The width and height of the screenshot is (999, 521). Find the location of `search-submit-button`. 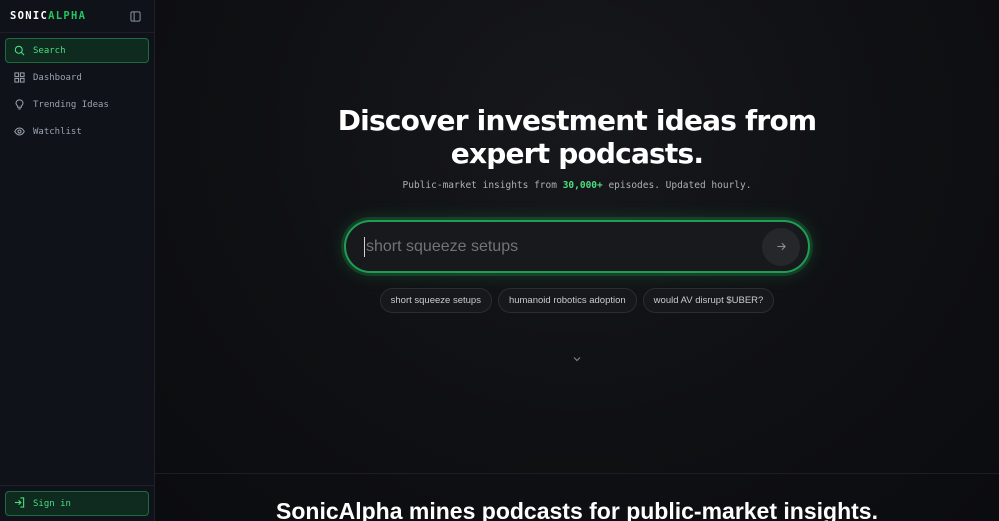

search-submit-button is located at coordinates (781, 246).